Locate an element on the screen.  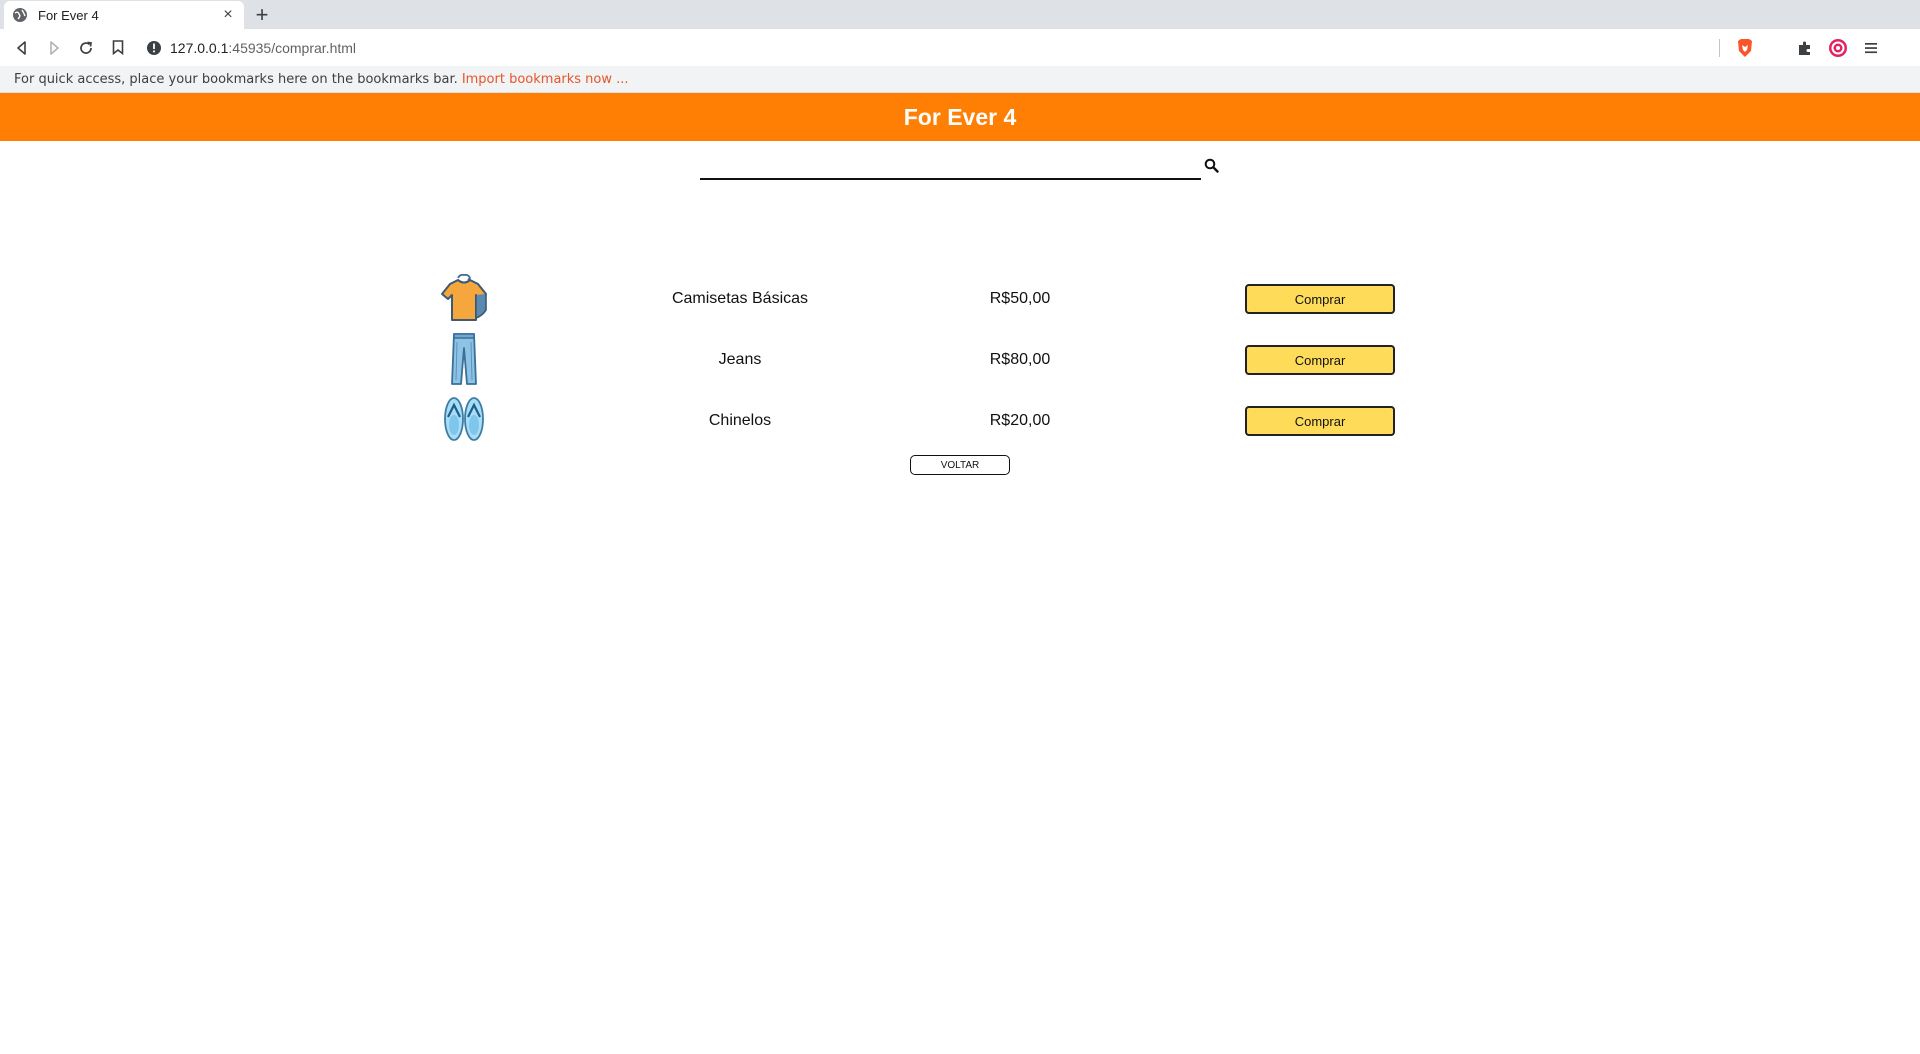
search-icon is located at coordinates (1211, 165).